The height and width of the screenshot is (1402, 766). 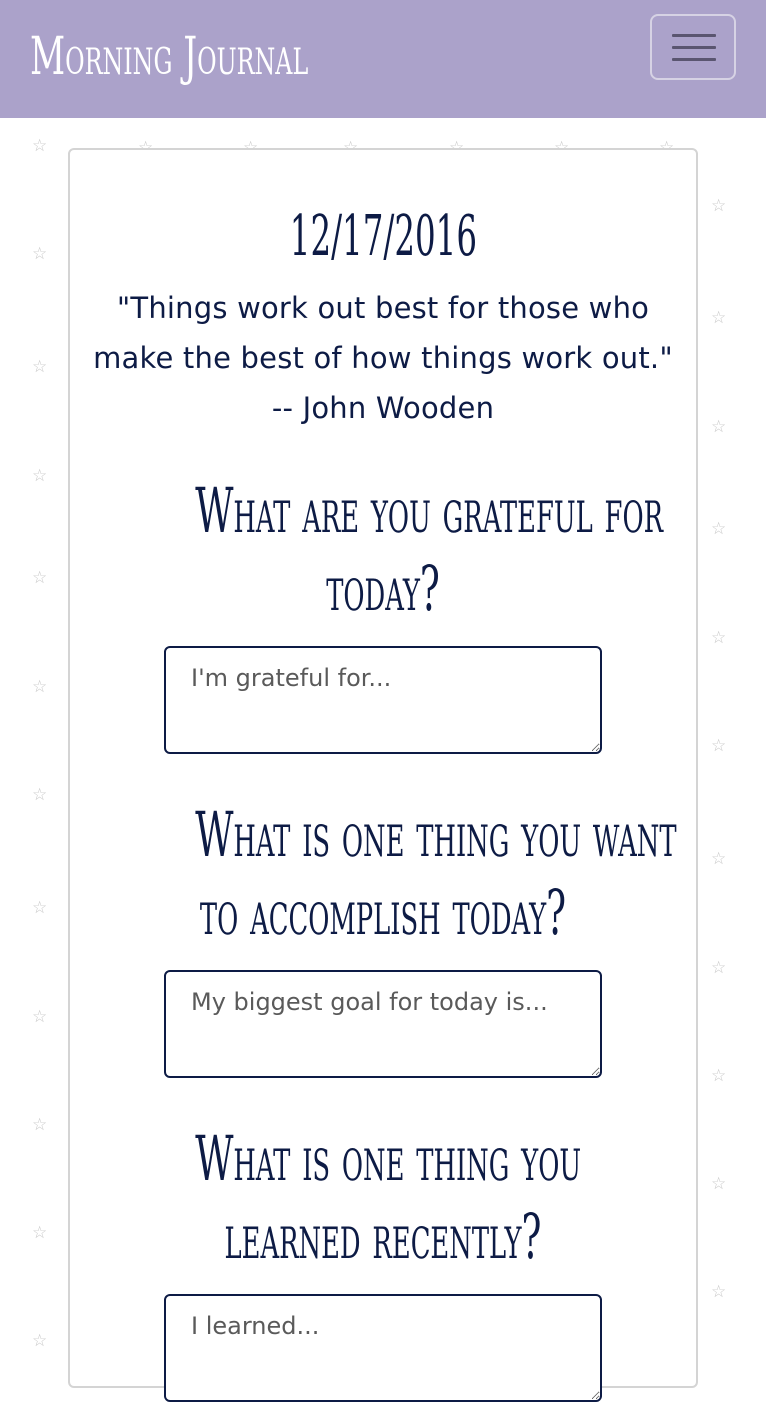 I want to click on menu-toggle-button, so click(x=693, y=47).